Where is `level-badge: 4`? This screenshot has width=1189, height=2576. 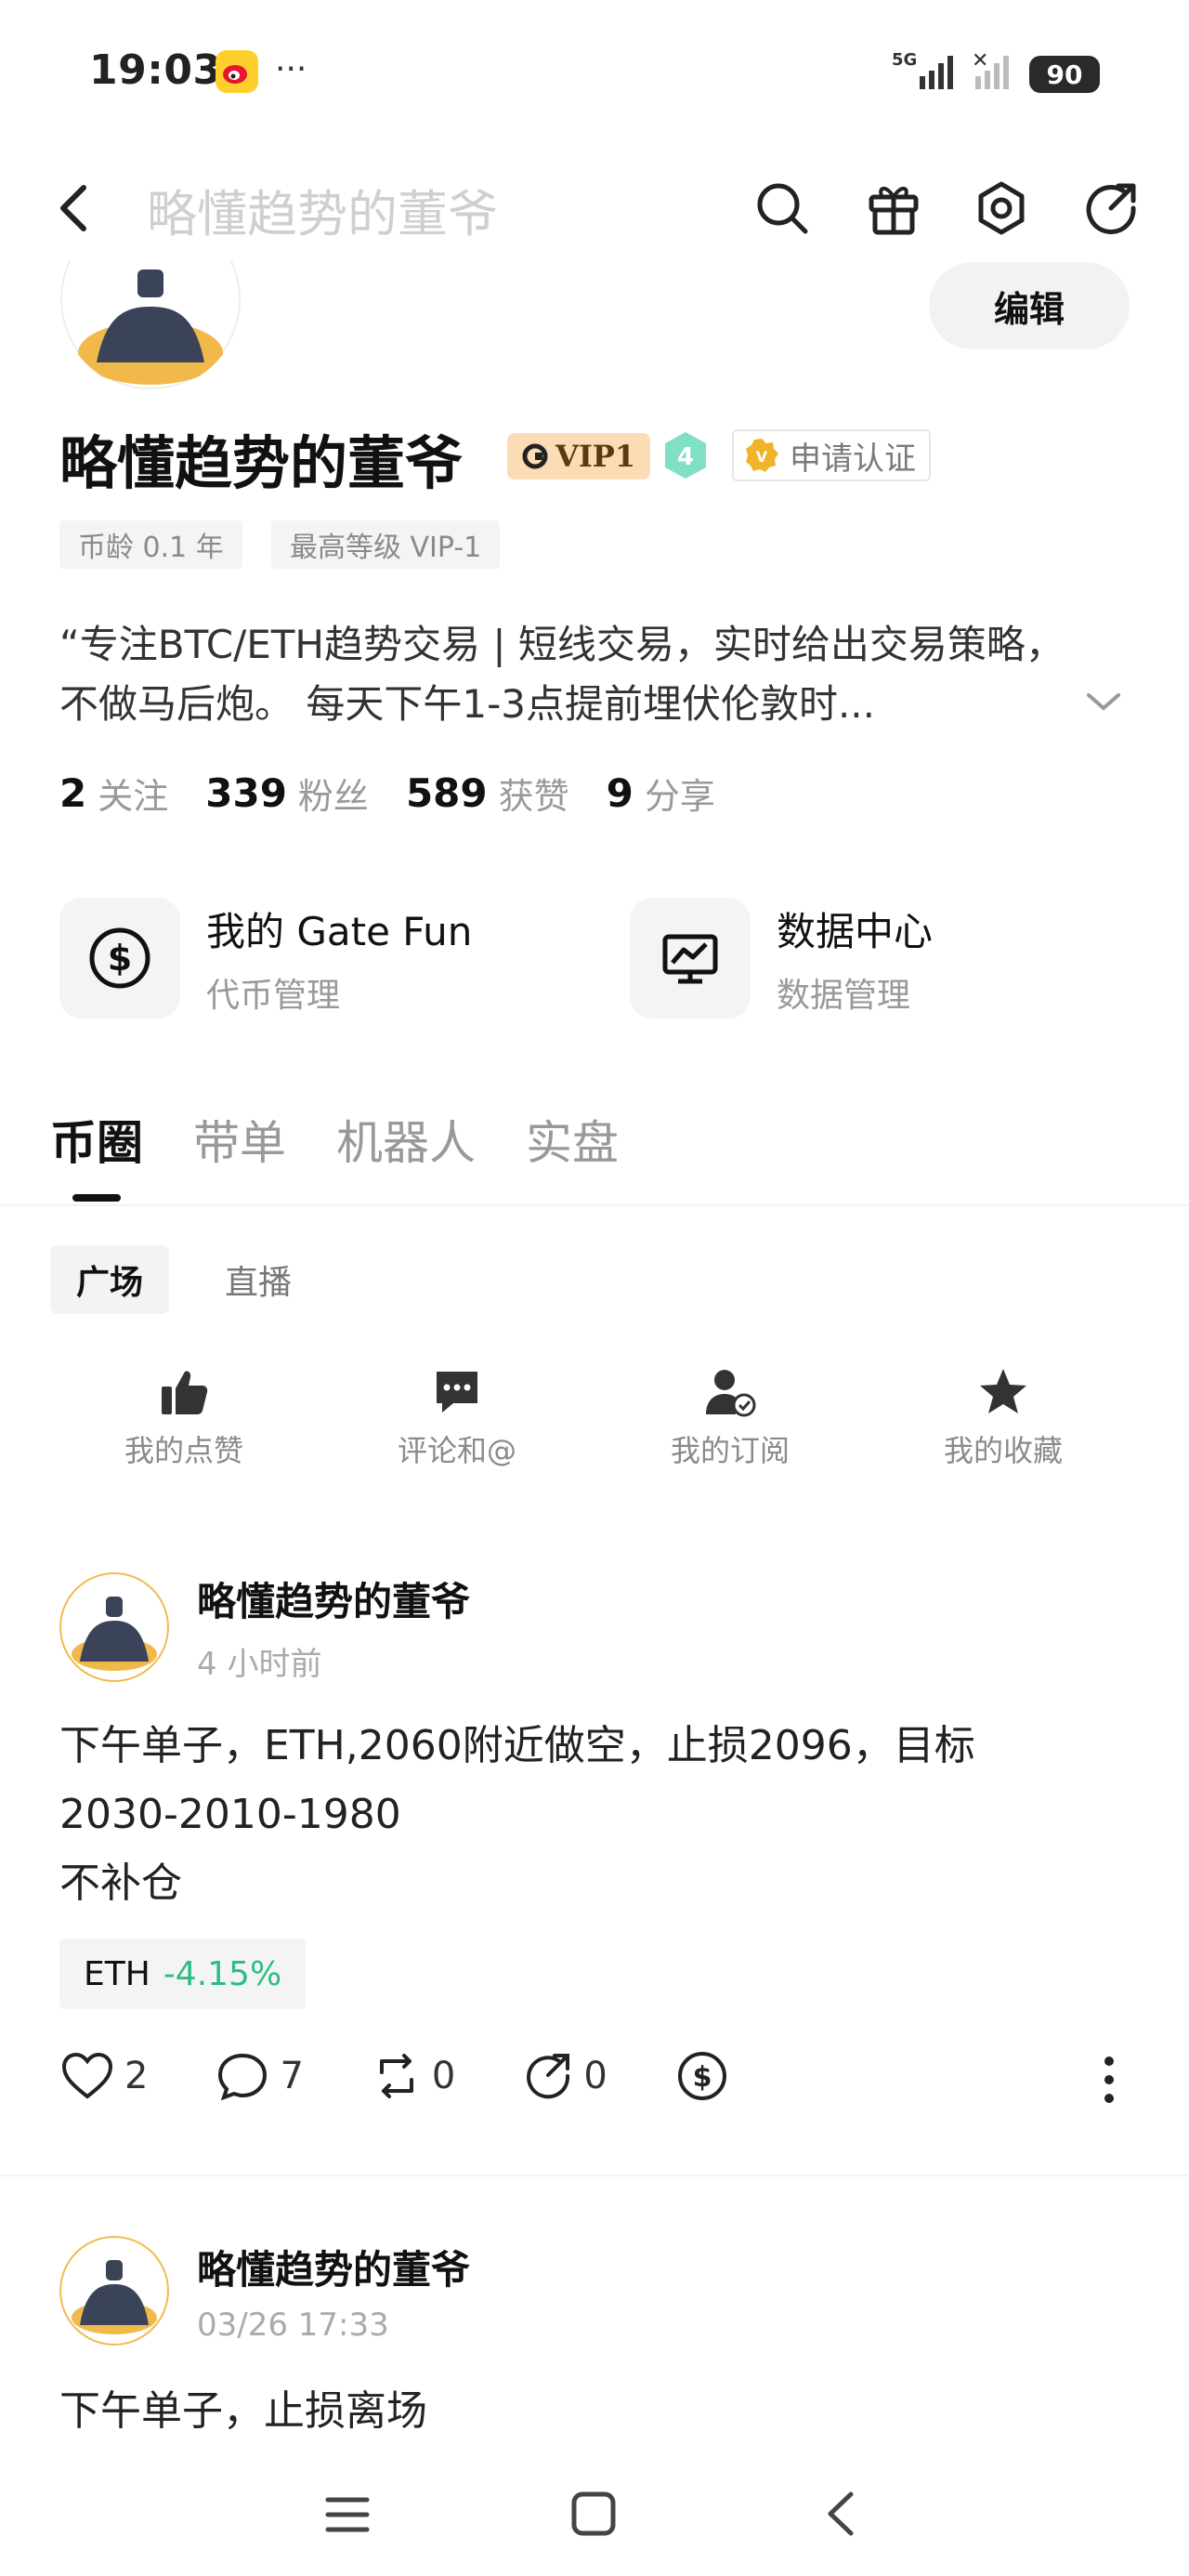 level-badge: 4 is located at coordinates (686, 455).